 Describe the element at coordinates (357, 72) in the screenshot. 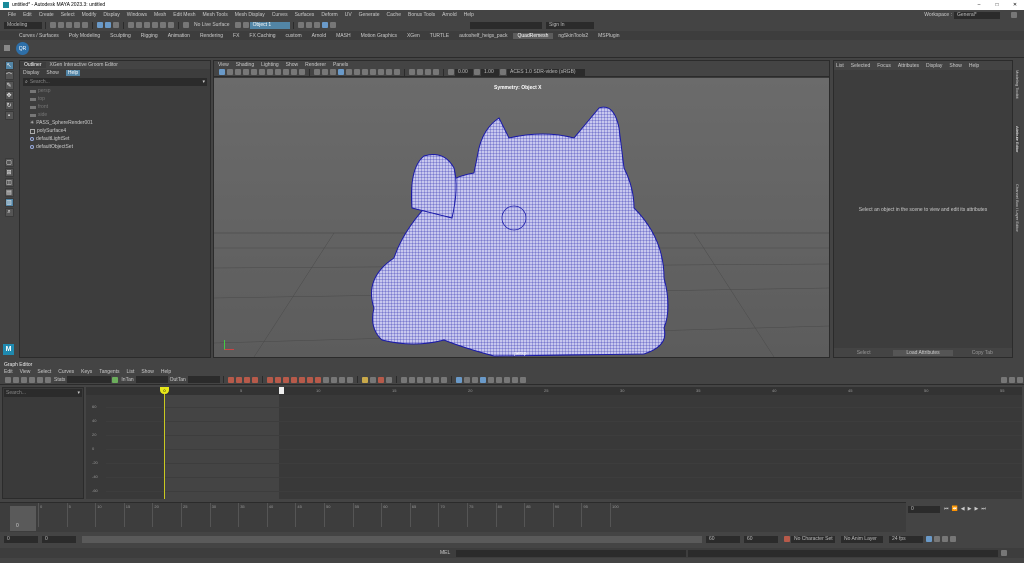

I see `use-lights-icon` at that location.